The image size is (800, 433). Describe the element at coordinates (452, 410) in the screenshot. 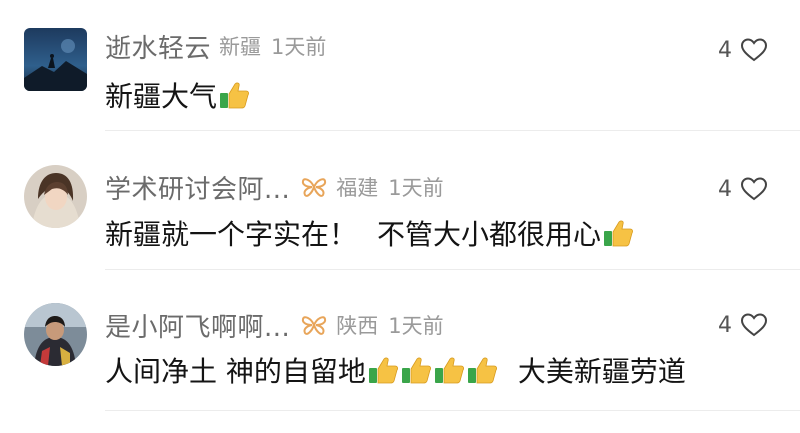

I see `divider` at that location.